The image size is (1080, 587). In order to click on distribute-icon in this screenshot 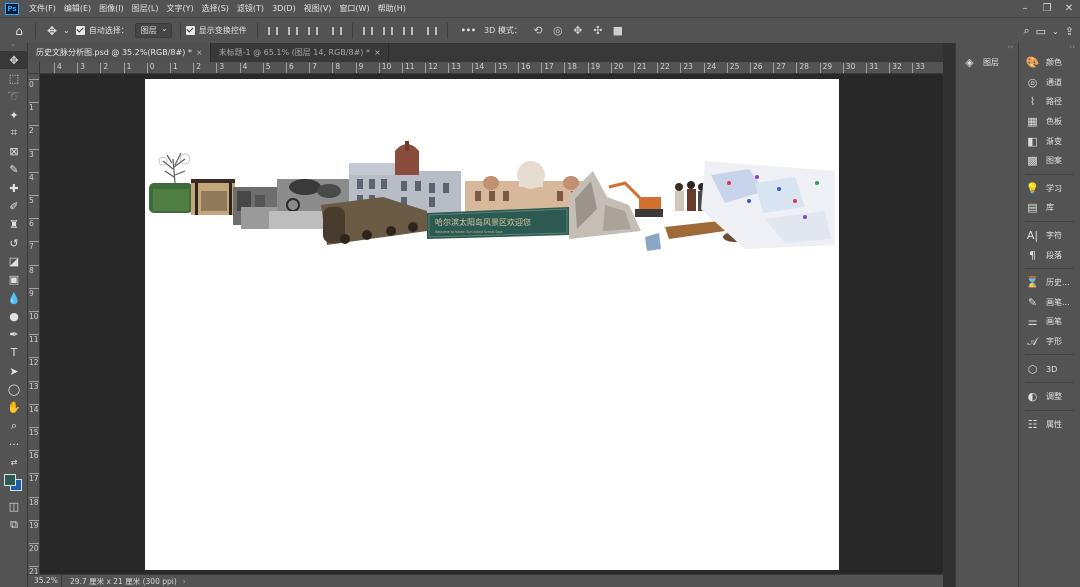, I will do `click(337, 31)`.